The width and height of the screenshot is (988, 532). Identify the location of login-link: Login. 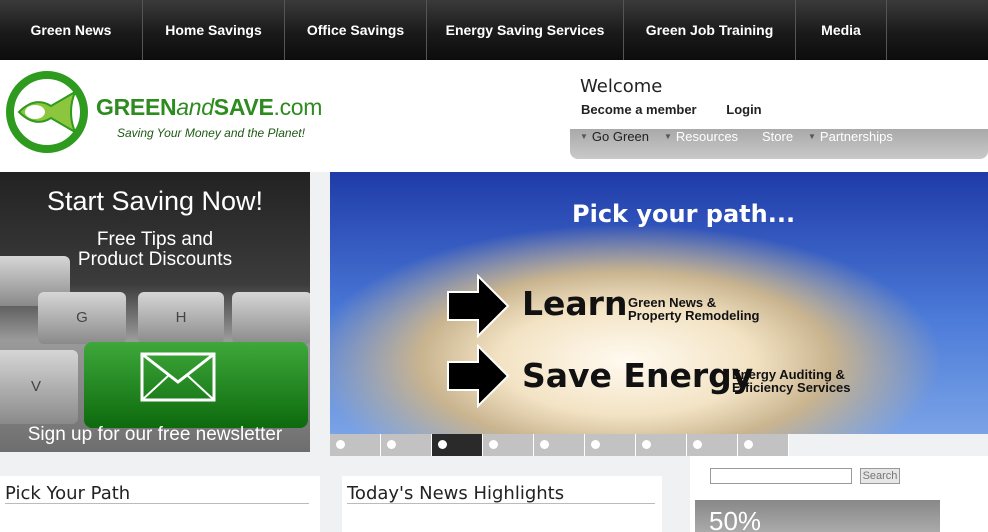
(743, 109).